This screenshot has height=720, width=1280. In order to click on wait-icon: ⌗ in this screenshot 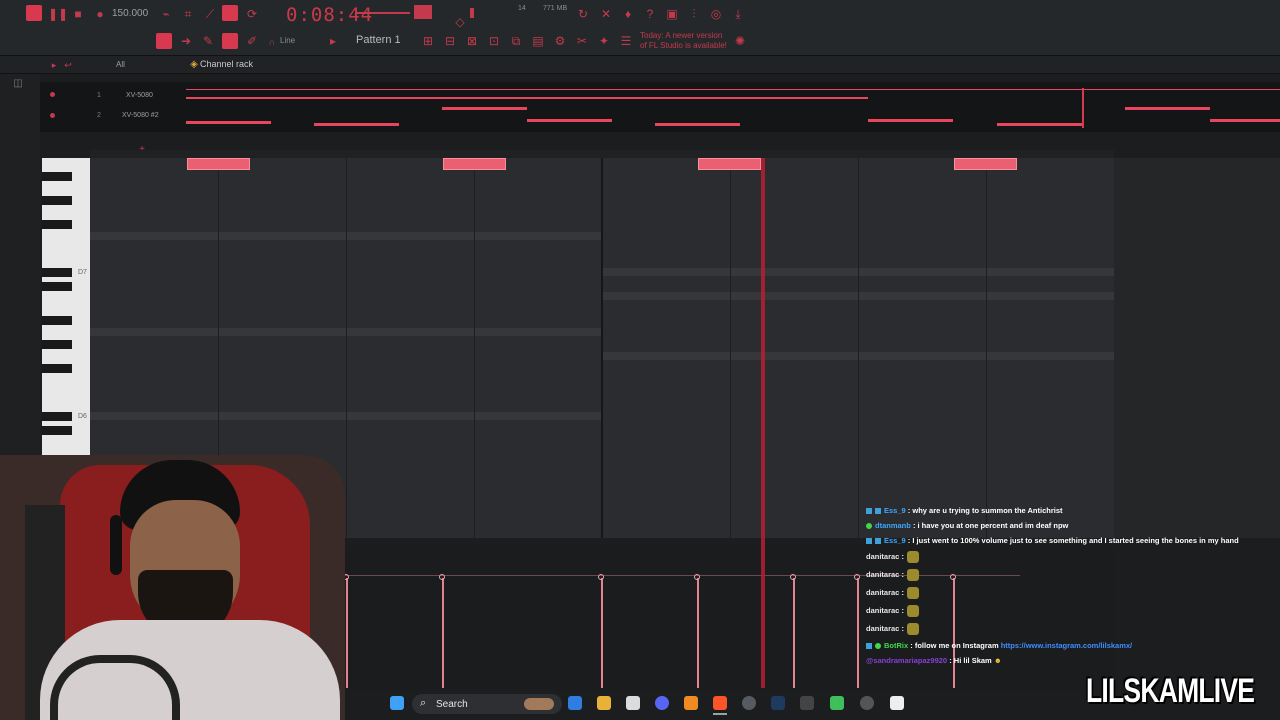, I will do `click(188, 14)`.